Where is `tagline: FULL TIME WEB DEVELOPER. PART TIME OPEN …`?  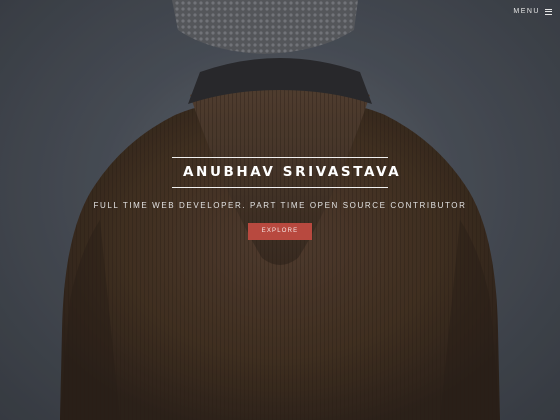 tagline: FULL TIME WEB DEVELOPER. PART TIME OPEN … is located at coordinates (280, 205).